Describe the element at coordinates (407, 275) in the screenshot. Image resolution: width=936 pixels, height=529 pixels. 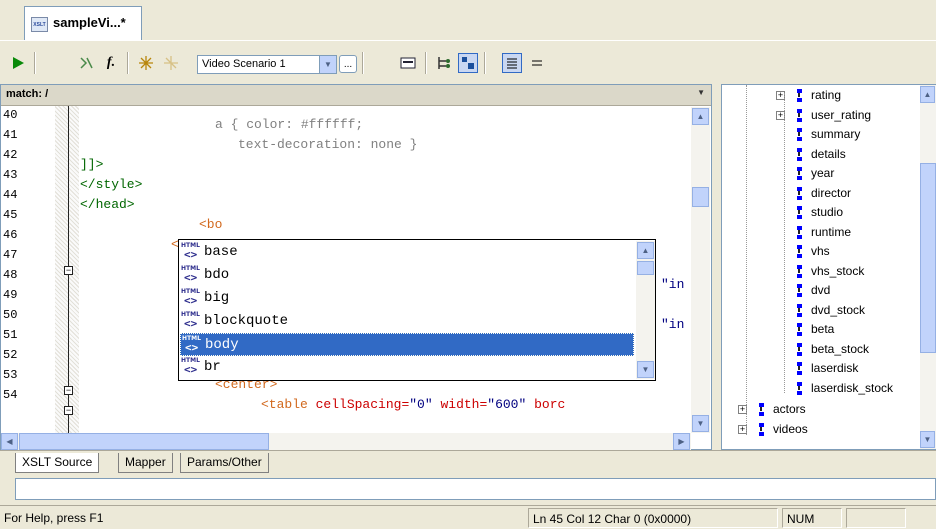
I see `autocomplete-item: HTML <> bdo` at that location.